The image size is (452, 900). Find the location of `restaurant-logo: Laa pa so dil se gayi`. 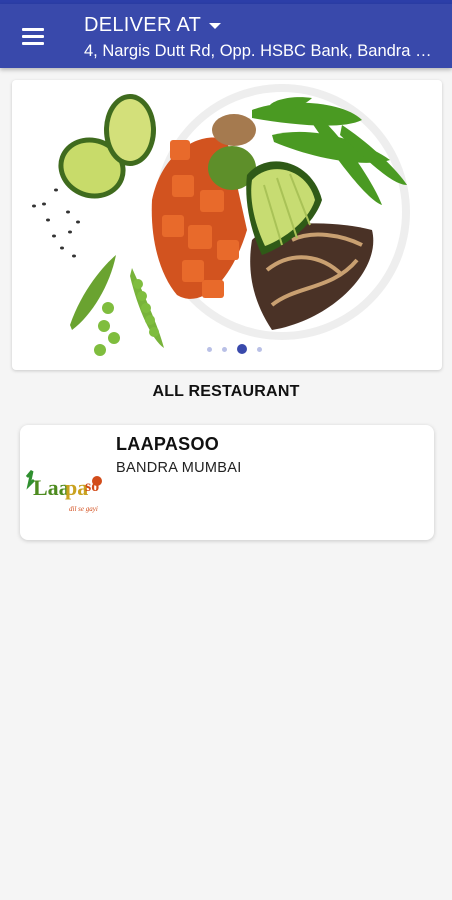

restaurant-logo: Laa pa so dil se gayi is located at coordinates (63, 491).